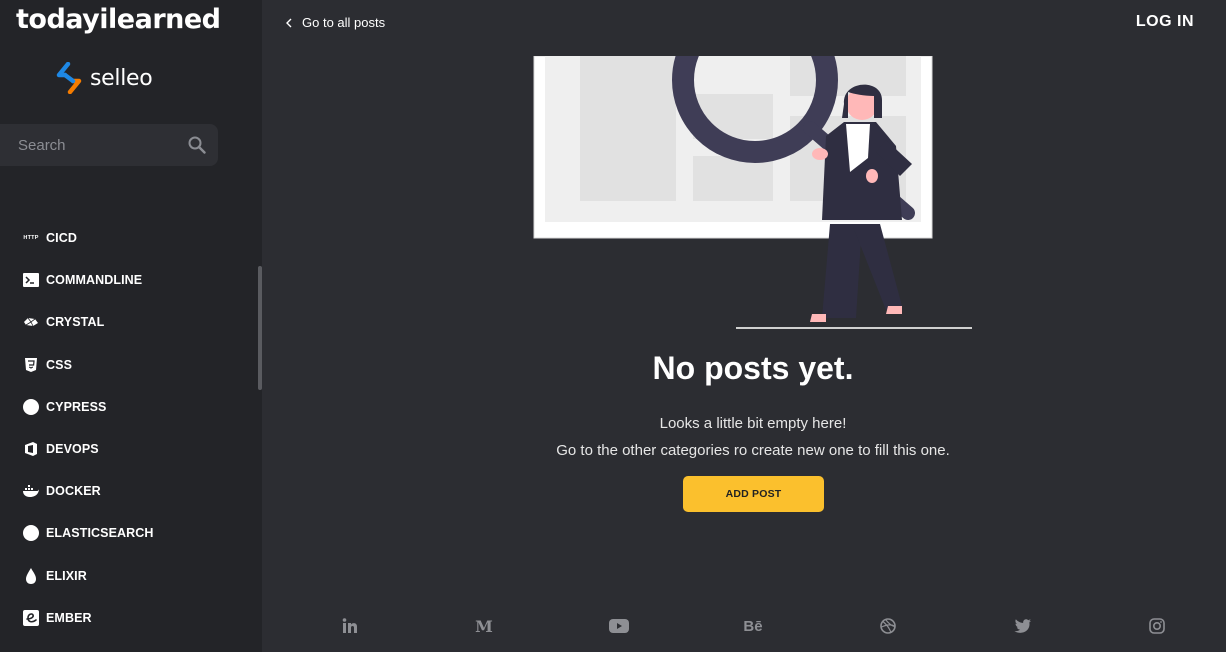 The height and width of the screenshot is (652, 1226). What do you see at coordinates (344, 22) in the screenshot?
I see `back-link-label: Go to all posts` at bounding box center [344, 22].